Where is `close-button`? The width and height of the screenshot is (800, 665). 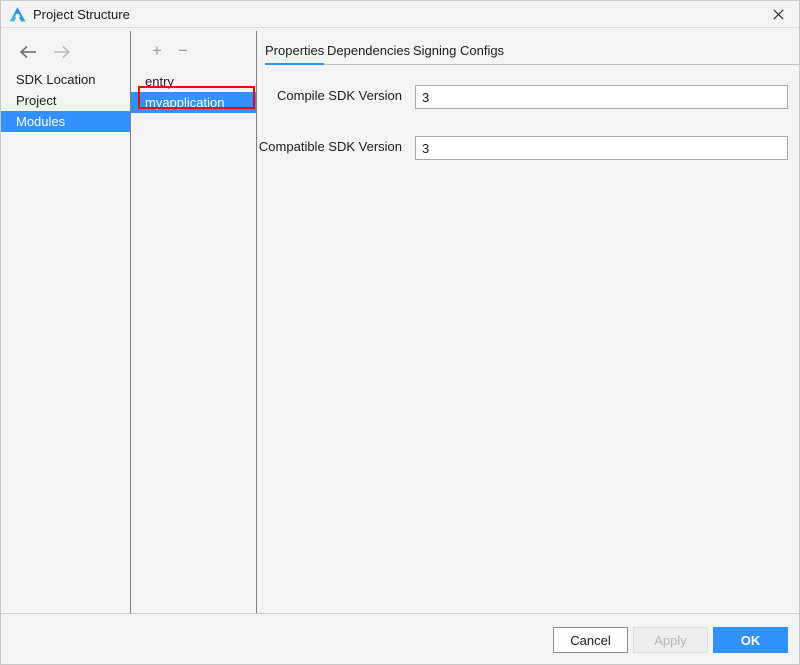
close-button is located at coordinates (777, 14).